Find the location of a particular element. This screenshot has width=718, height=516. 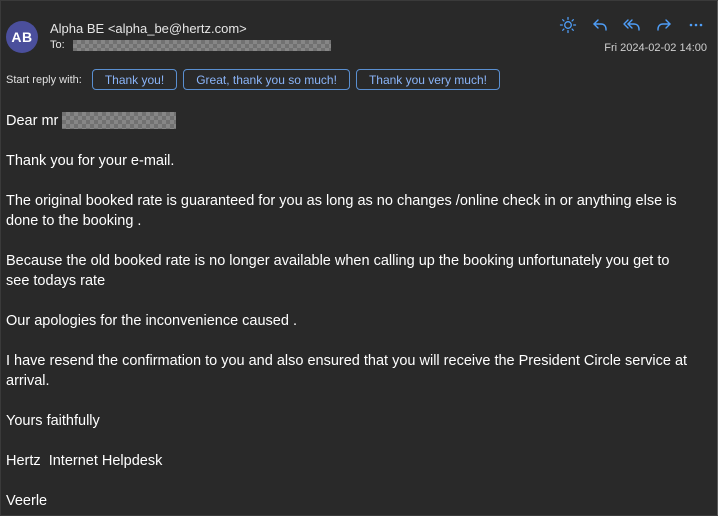

closing-paragraph: Yours faithfully is located at coordinates (53, 421).